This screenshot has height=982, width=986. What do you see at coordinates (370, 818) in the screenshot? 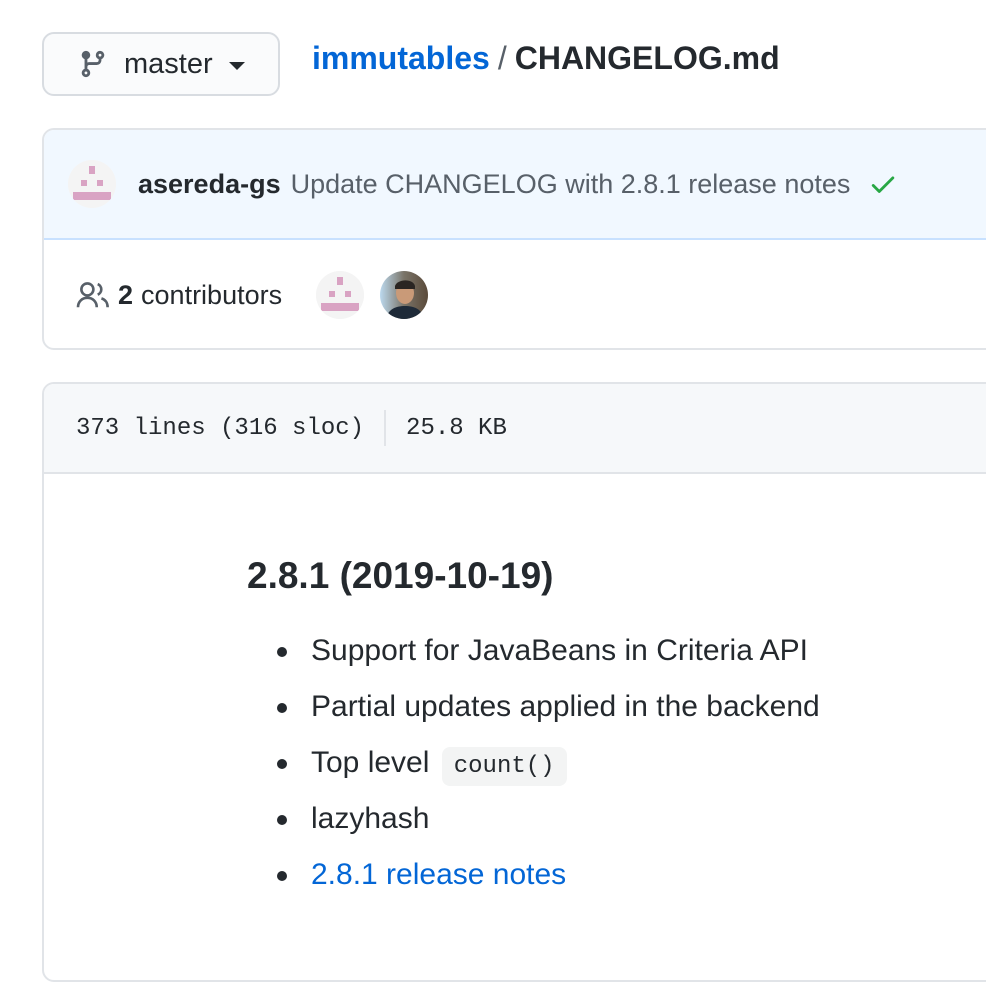
I see `list-item-text: lazyhash` at bounding box center [370, 818].